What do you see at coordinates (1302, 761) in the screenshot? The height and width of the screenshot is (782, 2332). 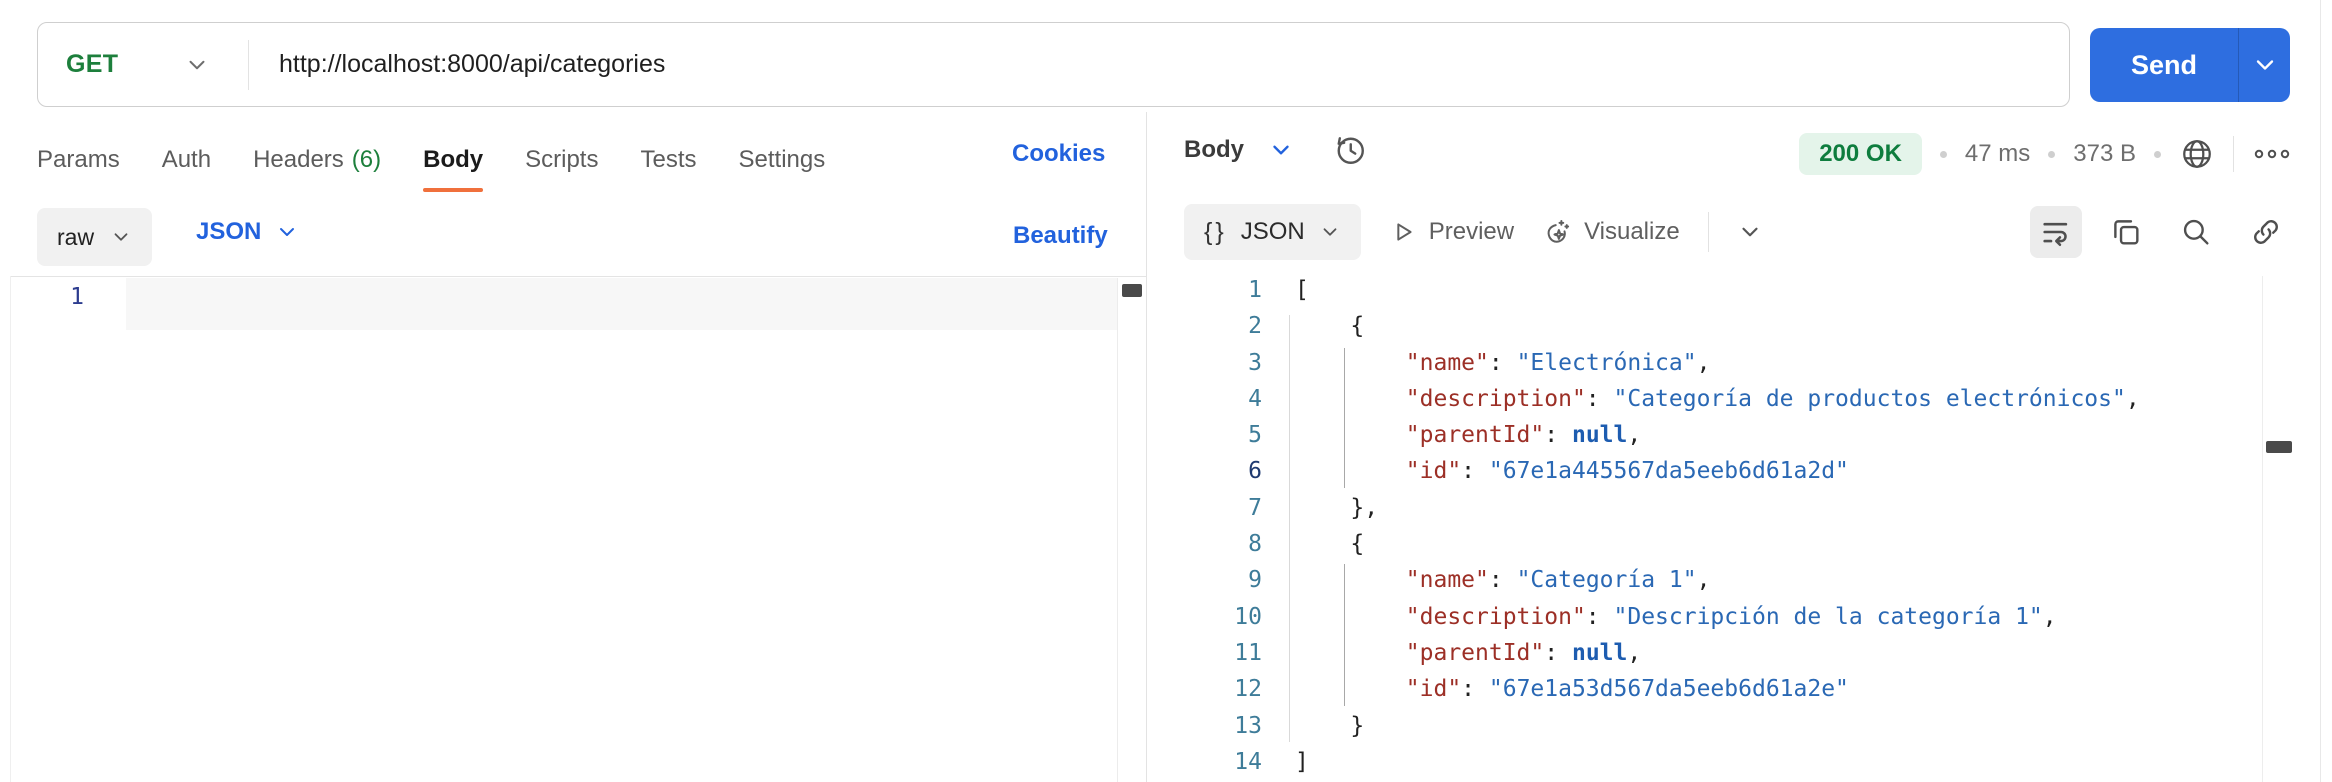 I see `code-content: ]` at bounding box center [1302, 761].